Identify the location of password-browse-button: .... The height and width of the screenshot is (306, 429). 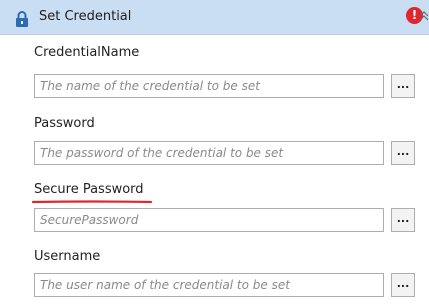
(403, 153).